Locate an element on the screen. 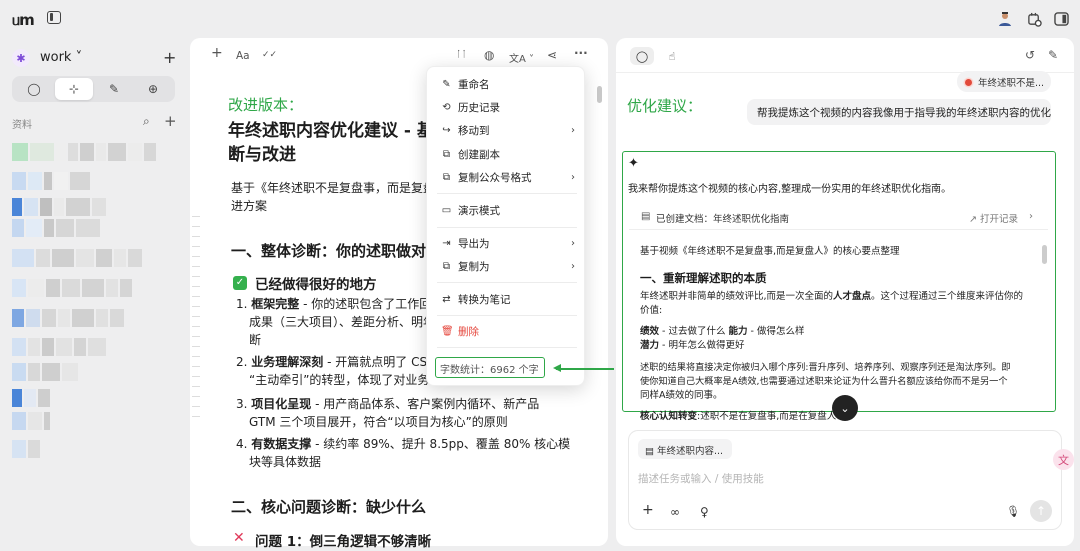  list-item-cont: GTM 三个项目展开，符合“以项目为核心”的原则 is located at coordinates (378, 422).